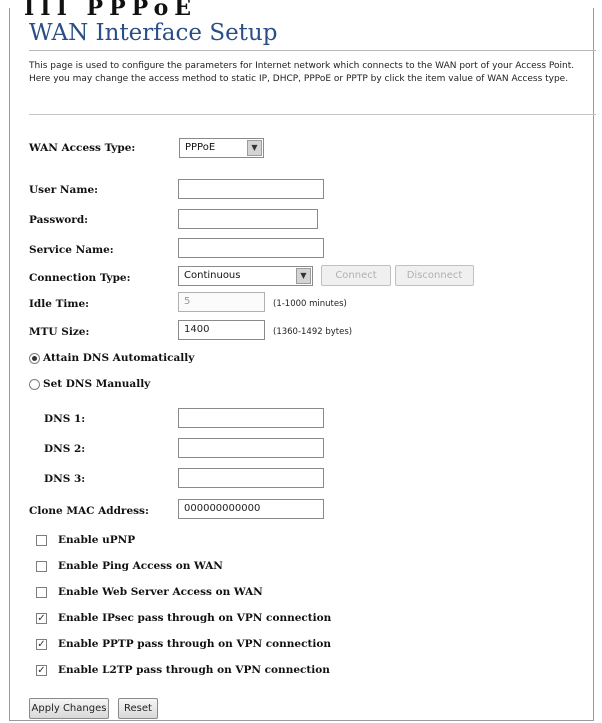 This screenshot has width=602, height=723. I want to click on reset-button: Reset, so click(138, 708).